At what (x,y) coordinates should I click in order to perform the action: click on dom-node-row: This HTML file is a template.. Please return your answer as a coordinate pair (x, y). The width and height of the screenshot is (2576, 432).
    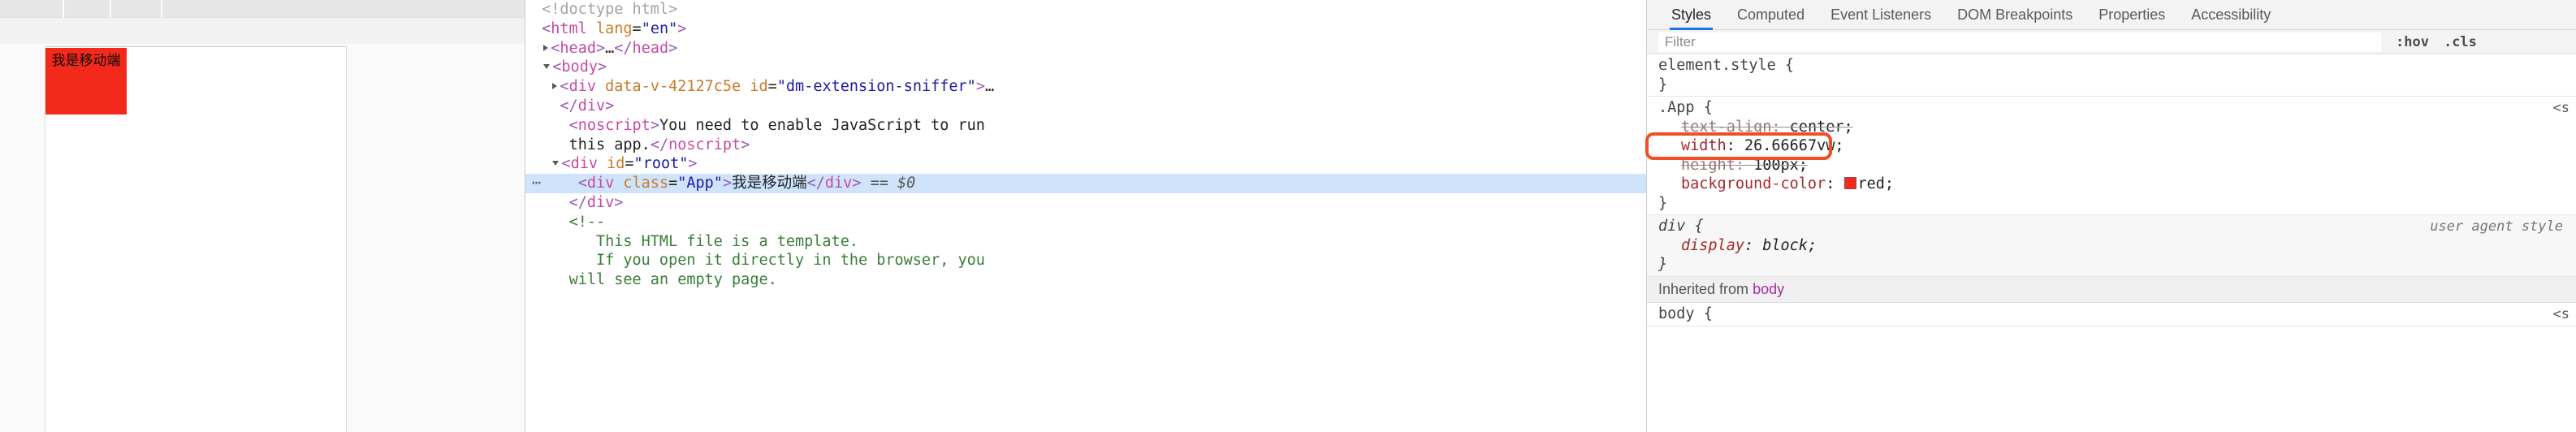
    Looking at the image, I should click on (1085, 242).